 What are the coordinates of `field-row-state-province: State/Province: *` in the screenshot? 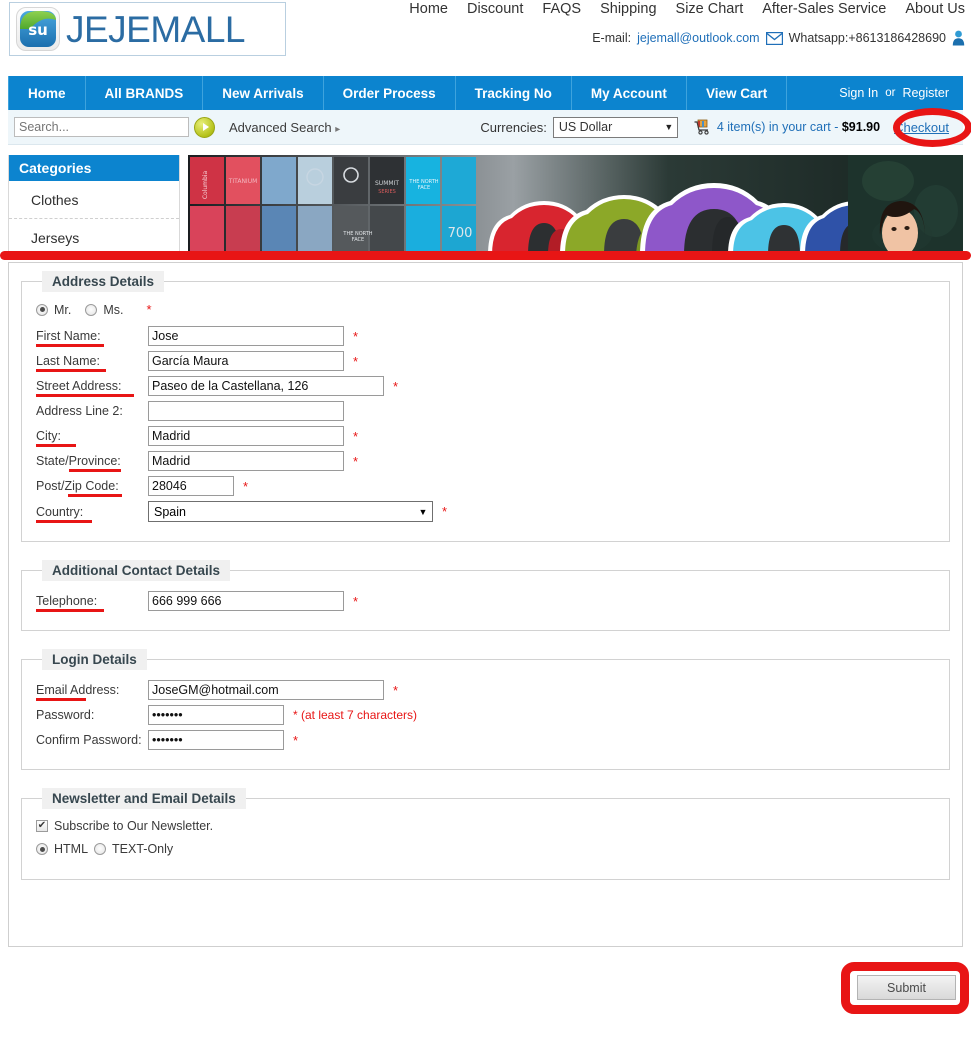 It's located at (485, 461).